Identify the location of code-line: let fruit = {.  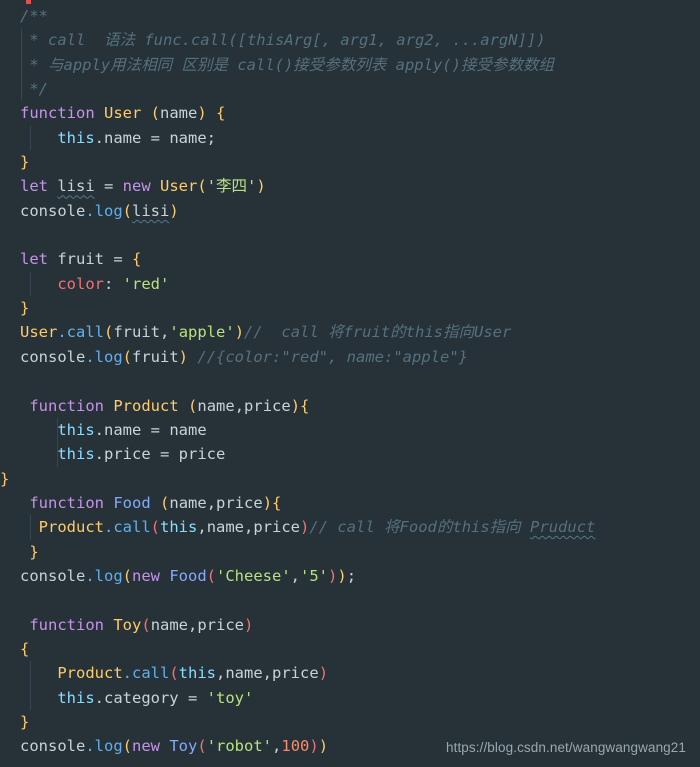
(350, 259).